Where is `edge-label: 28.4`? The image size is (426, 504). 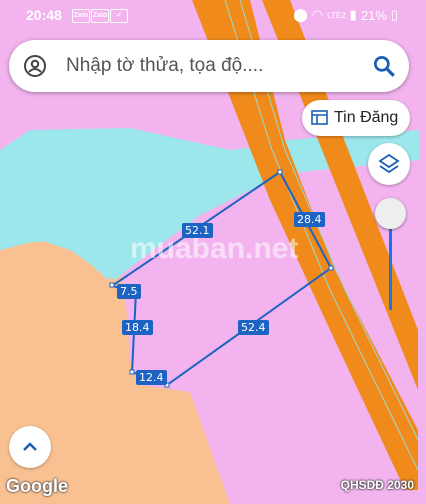
edge-label: 28.4 is located at coordinates (309, 219).